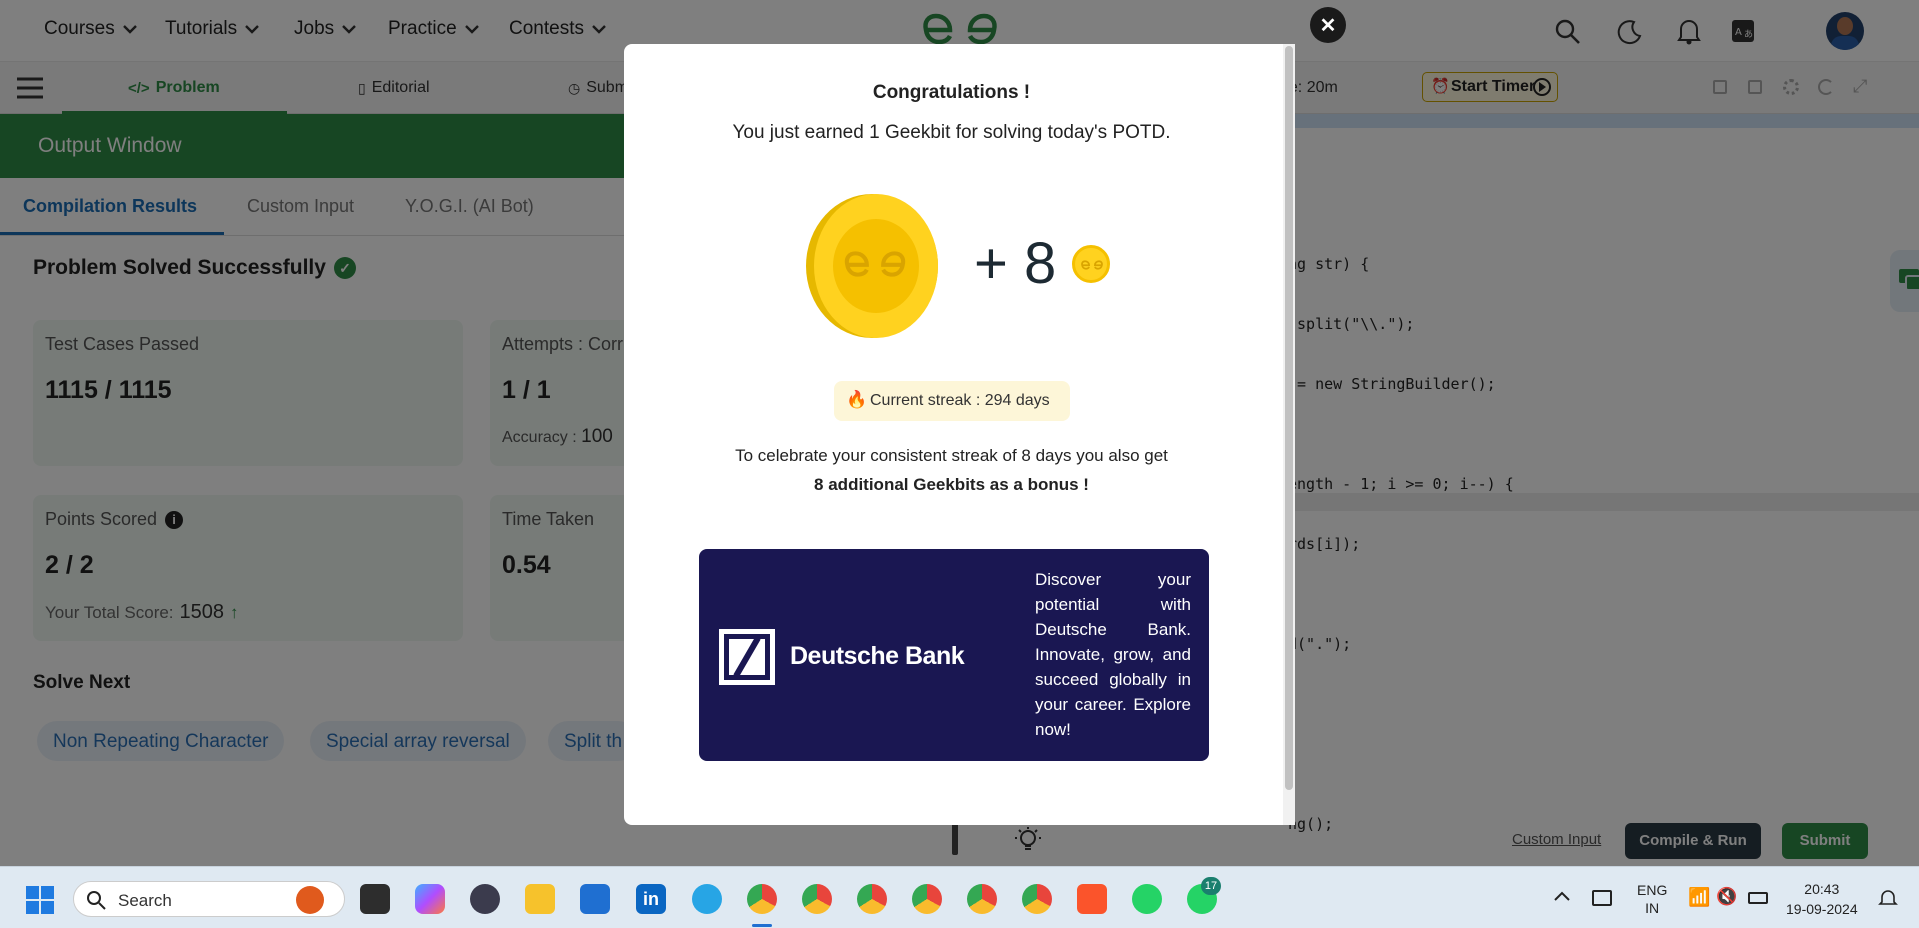 Image resolution: width=1919 pixels, height=928 pixels. I want to click on notification-badge: 17, so click(1211, 886).